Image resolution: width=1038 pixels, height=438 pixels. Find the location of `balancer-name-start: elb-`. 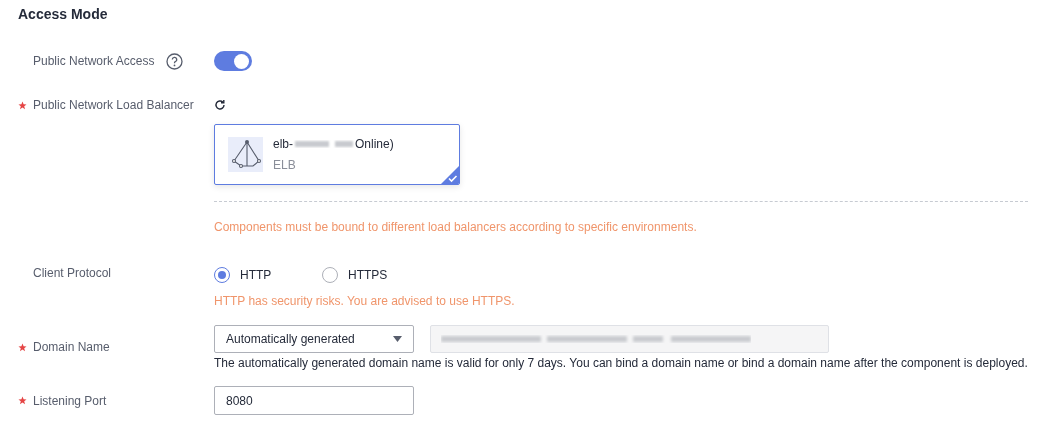

balancer-name-start: elb- is located at coordinates (283, 144).